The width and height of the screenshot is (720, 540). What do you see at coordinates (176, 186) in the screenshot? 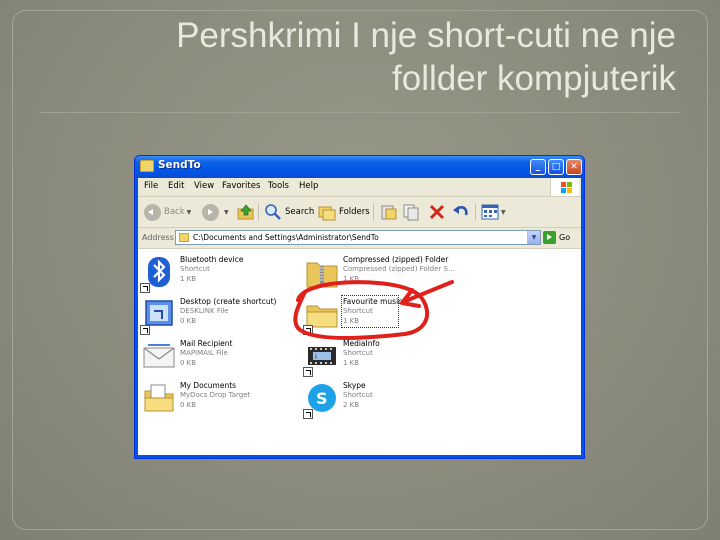
I see `menu-edit: Edit` at bounding box center [176, 186].